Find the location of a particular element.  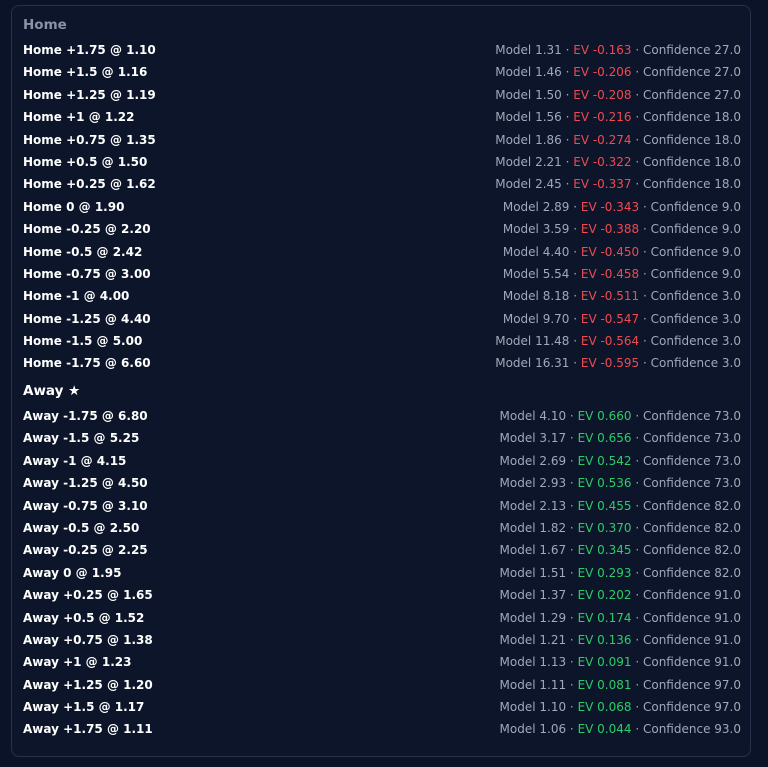

bet-stats: Model 4.40 · EV -0.450 · Confidence 9.0 is located at coordinates (622, 252).